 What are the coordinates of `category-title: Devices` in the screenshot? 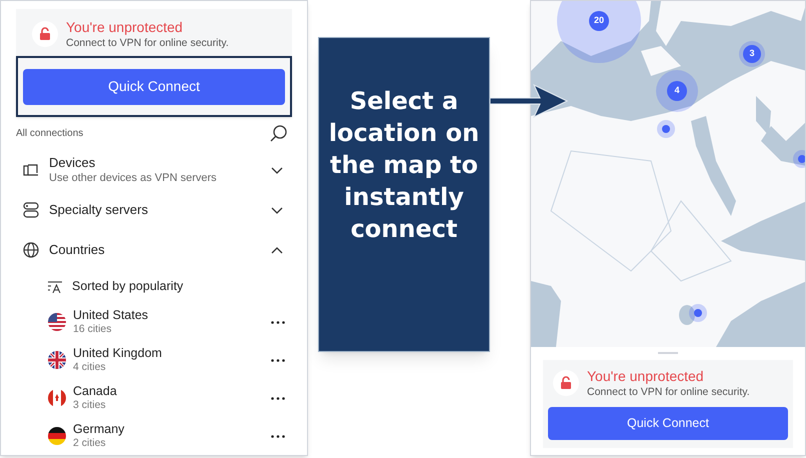 It's located at (72, 163).